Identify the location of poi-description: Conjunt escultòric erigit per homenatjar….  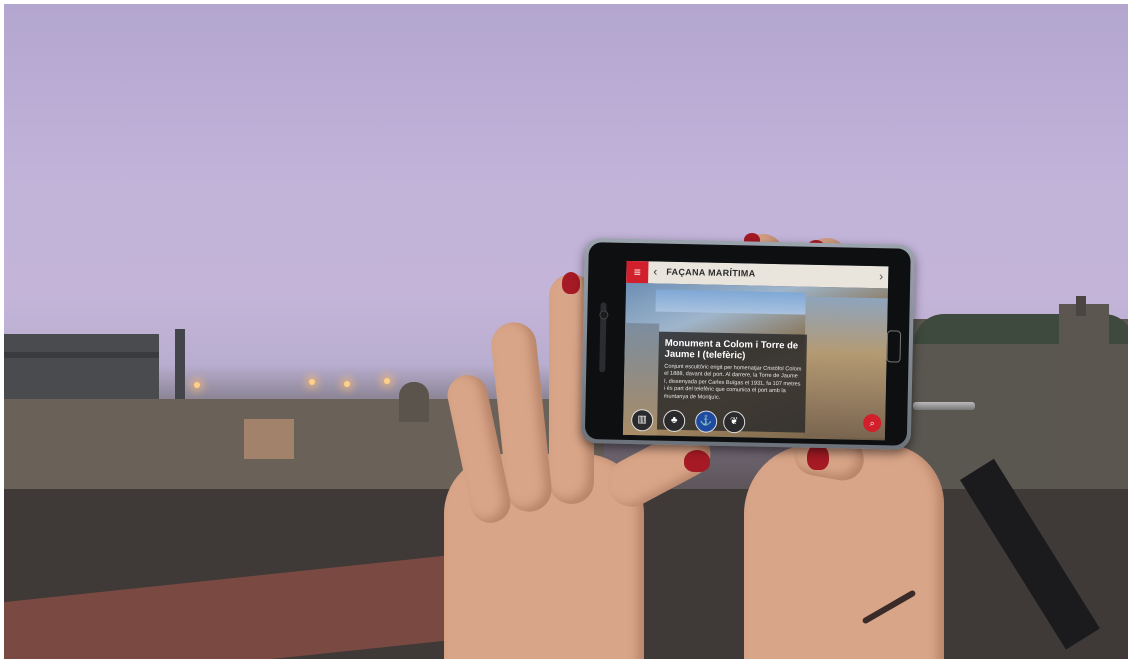
(732, 382).